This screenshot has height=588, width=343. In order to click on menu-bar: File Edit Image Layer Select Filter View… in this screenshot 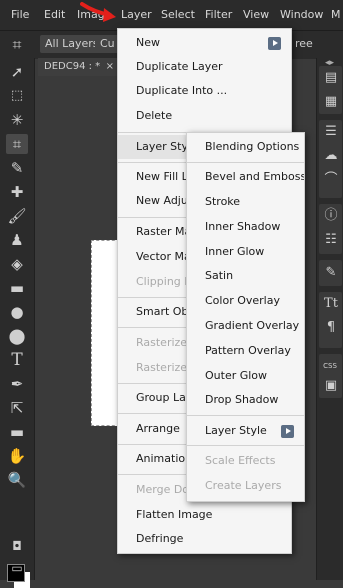, I will do `click(171, 15)`.